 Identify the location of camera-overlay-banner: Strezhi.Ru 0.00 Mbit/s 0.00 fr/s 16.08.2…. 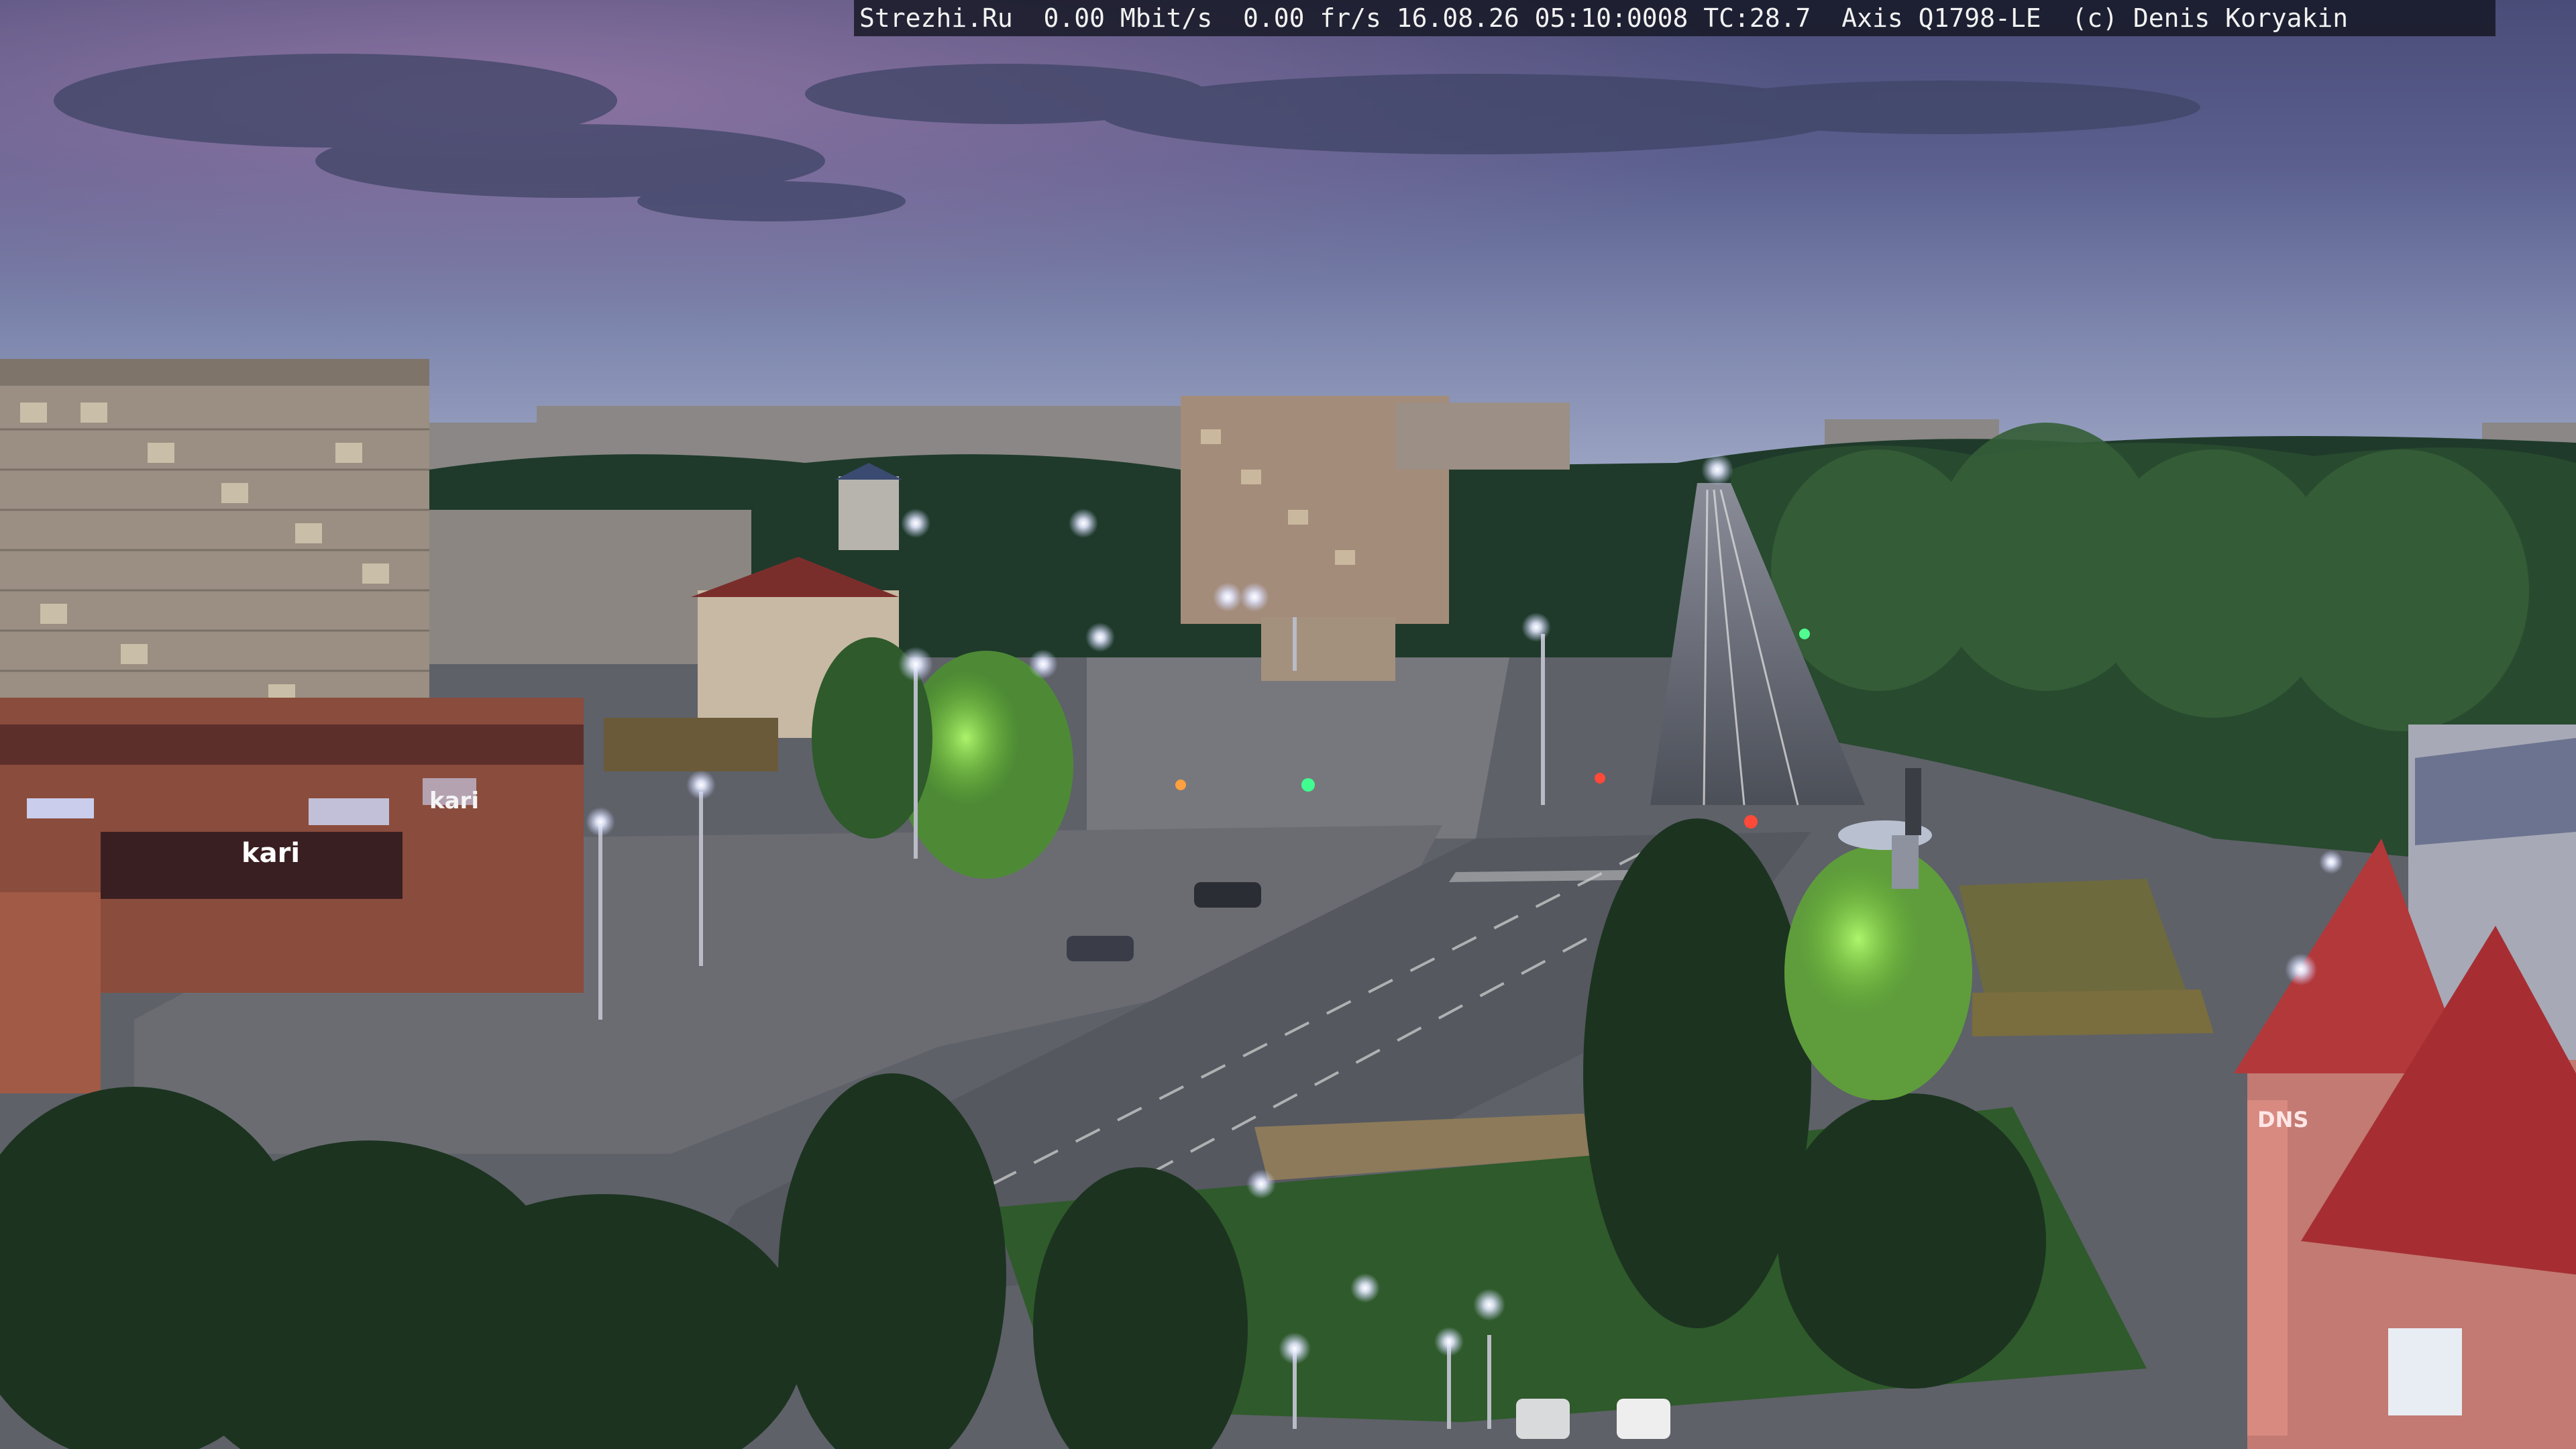
(1675, 18).